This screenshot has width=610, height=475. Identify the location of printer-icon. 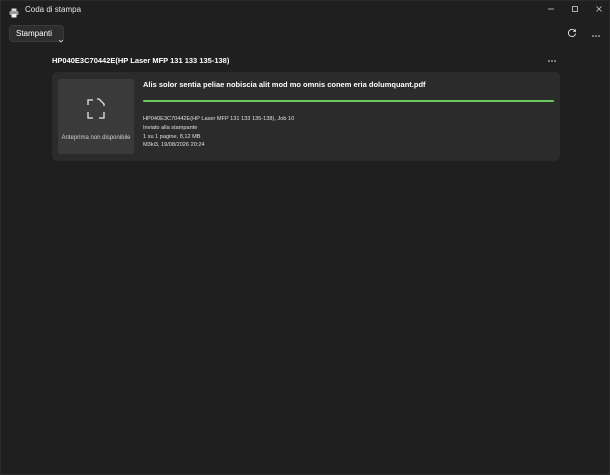
(14, 11).